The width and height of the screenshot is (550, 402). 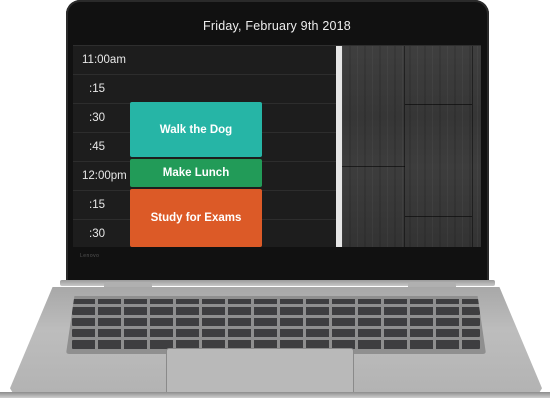 What do you see at coordinates (204, 89) in the screenshot?
I see `time-slot: :15` at bounding box center [204, 89].